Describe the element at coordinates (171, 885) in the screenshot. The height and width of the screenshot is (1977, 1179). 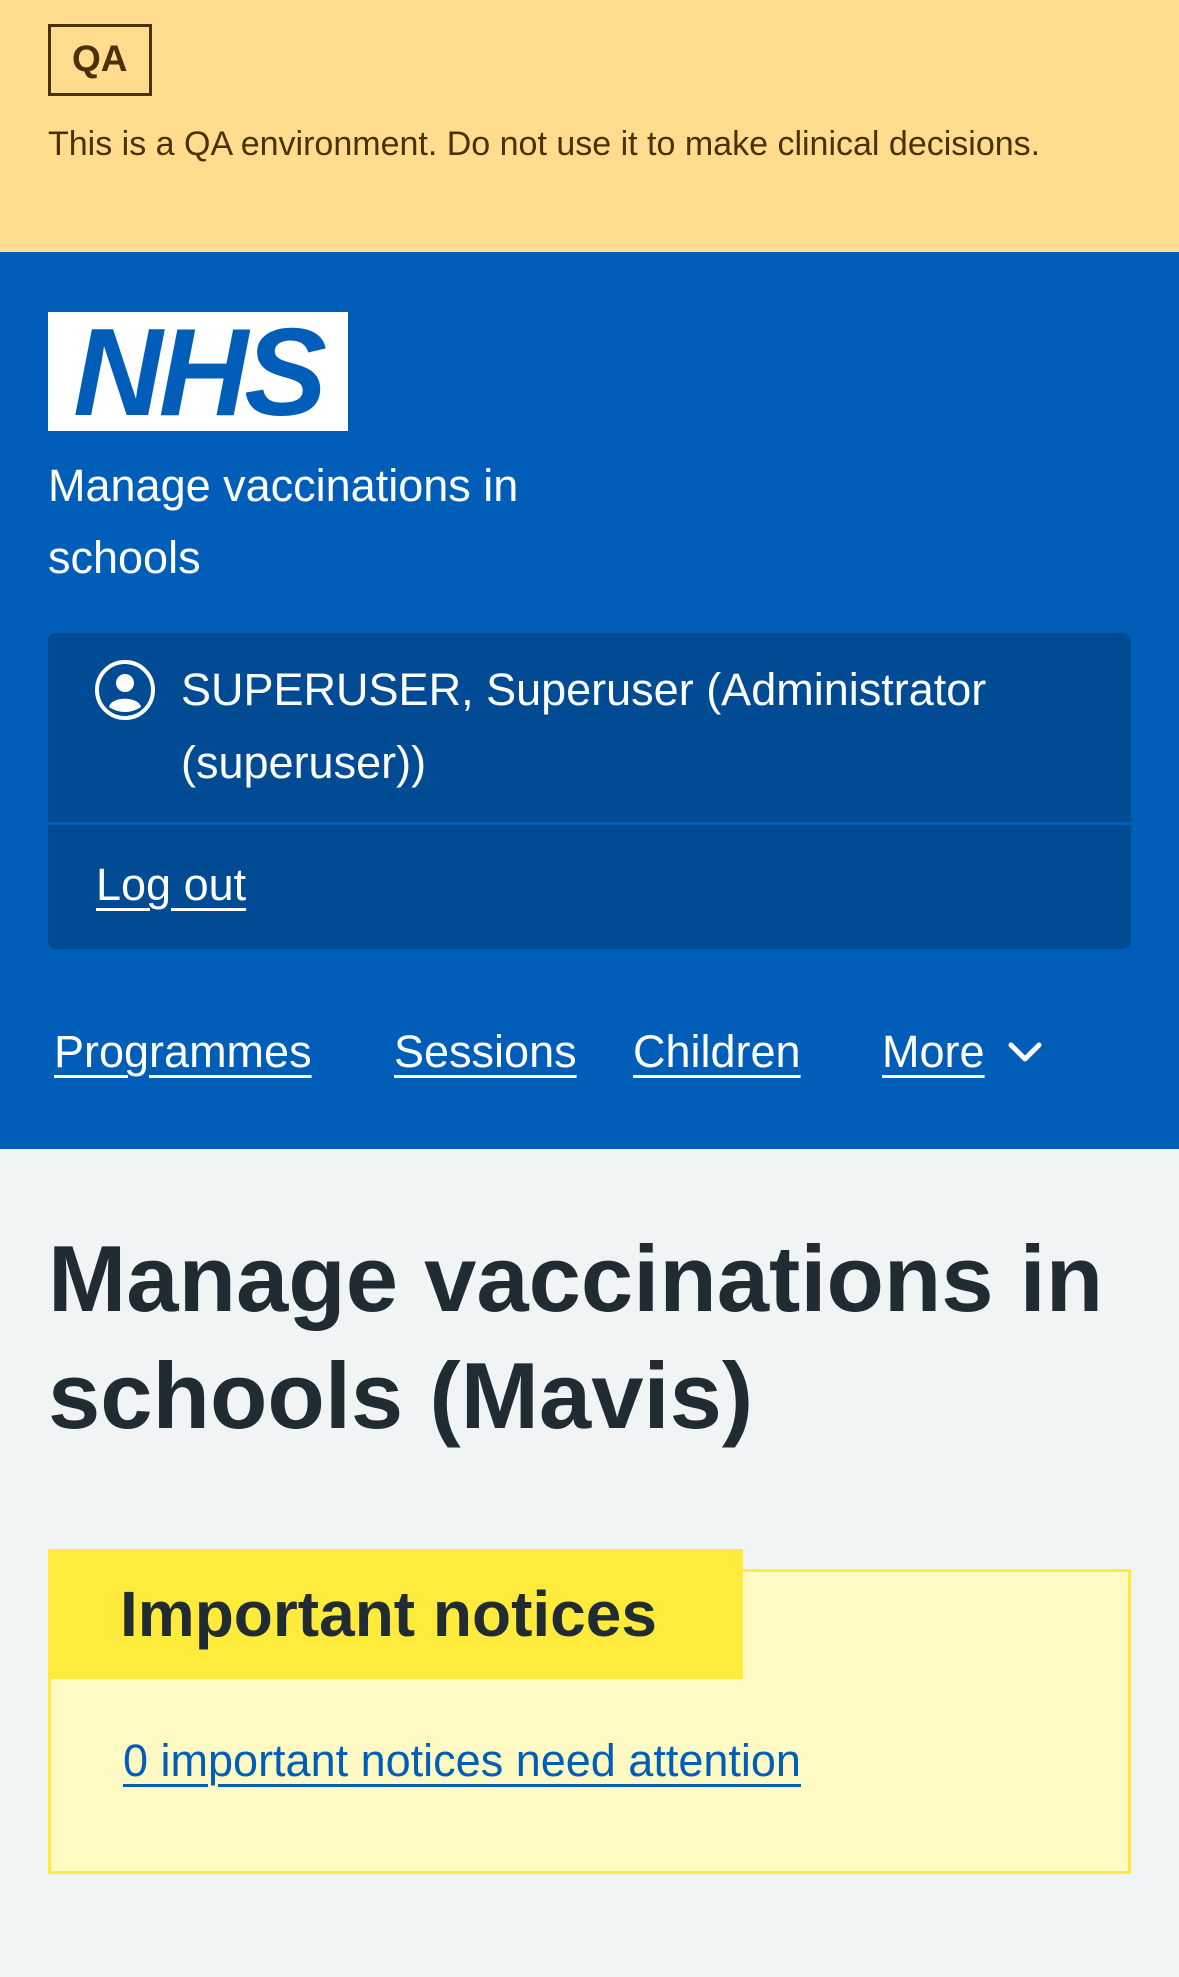
I see `logout-link: Log out` at that location.